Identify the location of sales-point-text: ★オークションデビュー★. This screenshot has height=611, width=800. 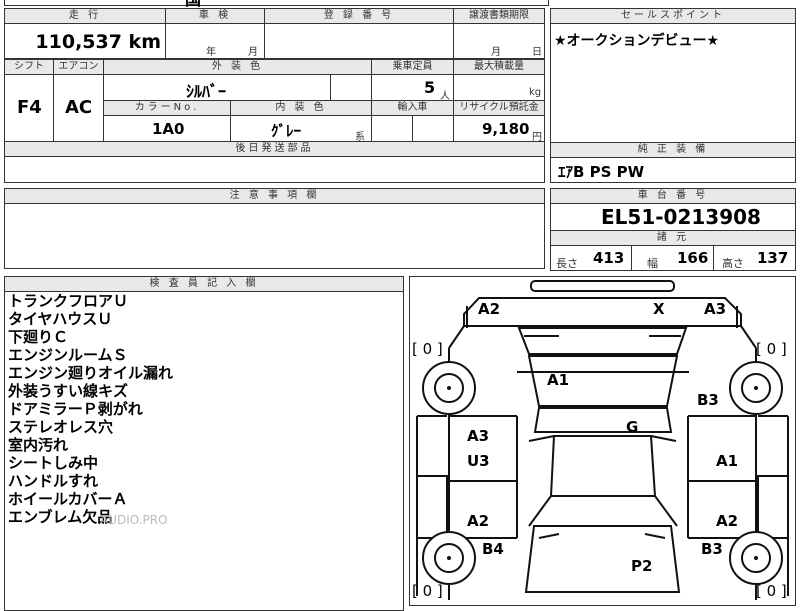
(637, 41).